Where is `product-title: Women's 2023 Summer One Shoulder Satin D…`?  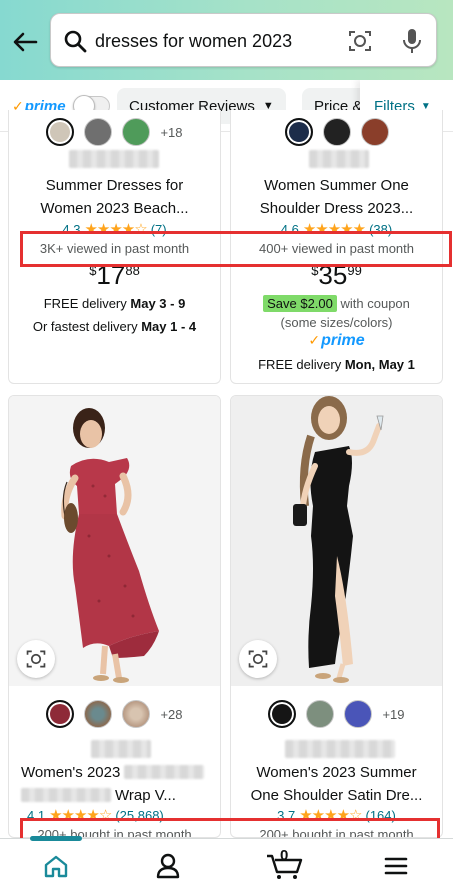 product-title: Women's 2023 Summer One Shoulder Satin D… is located at coordinates (336, 784).